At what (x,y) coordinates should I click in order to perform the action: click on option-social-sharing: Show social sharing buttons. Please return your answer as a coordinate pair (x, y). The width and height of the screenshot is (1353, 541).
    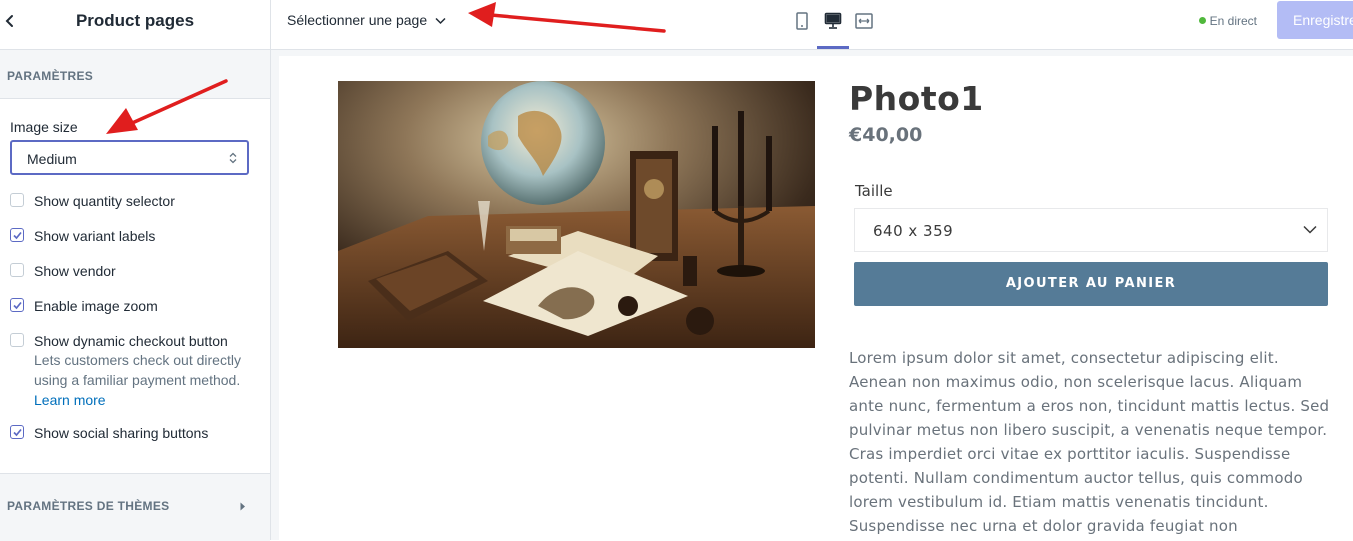
    Looking at the image, I should click on (130, 433).